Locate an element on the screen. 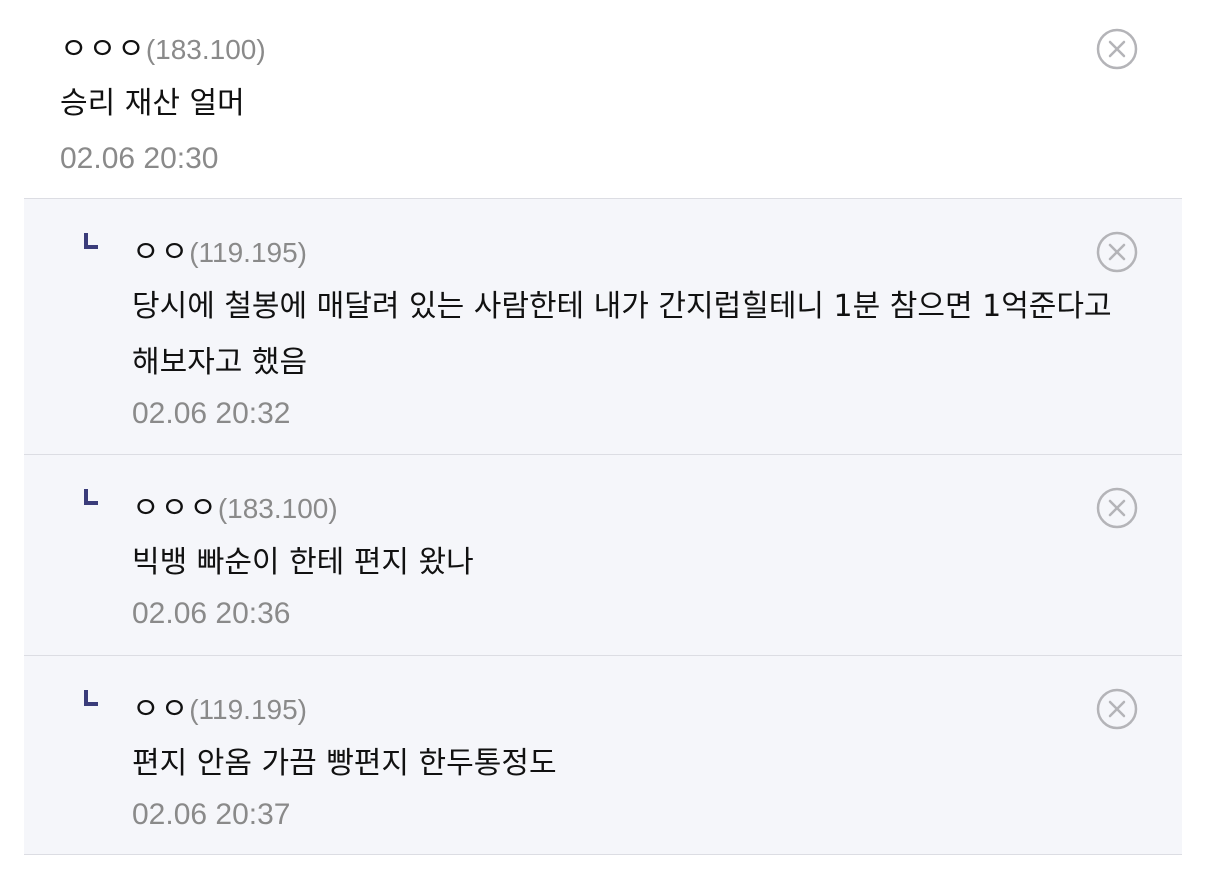 Image resolution: width=1206 pixels, height=872 pixels. comment-timestamp: 02.06 20:30 is located at coordinates (139, 158).